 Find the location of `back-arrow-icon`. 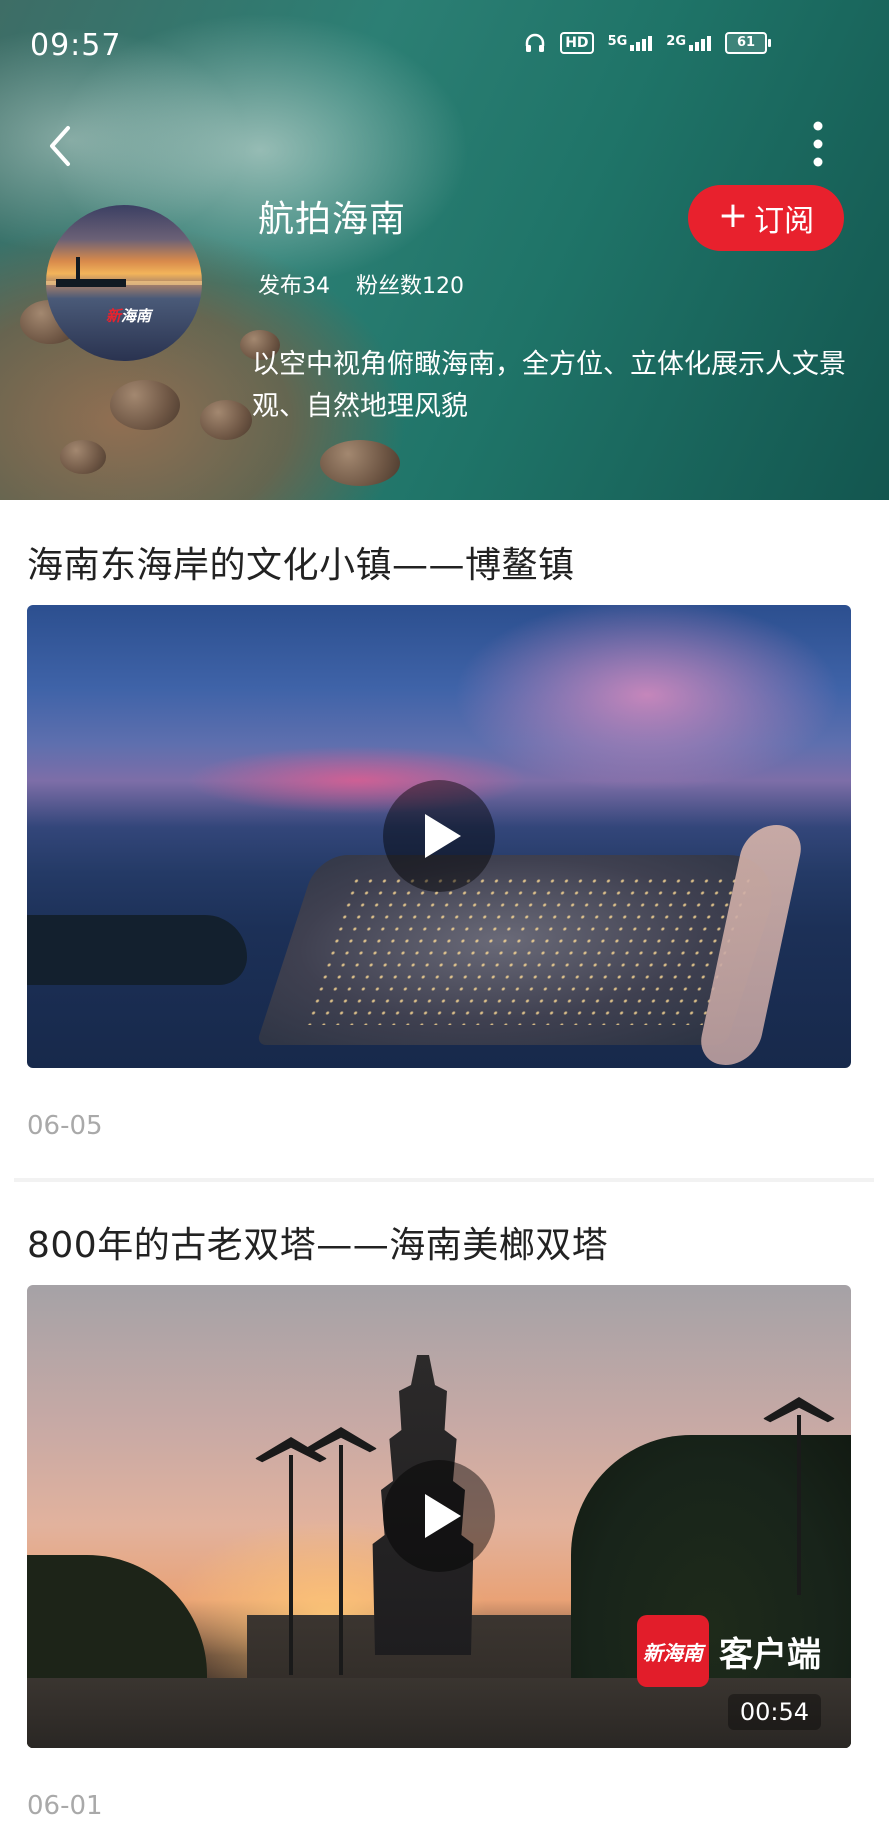

back-arrow-icon is located at coordinates (60, 146).